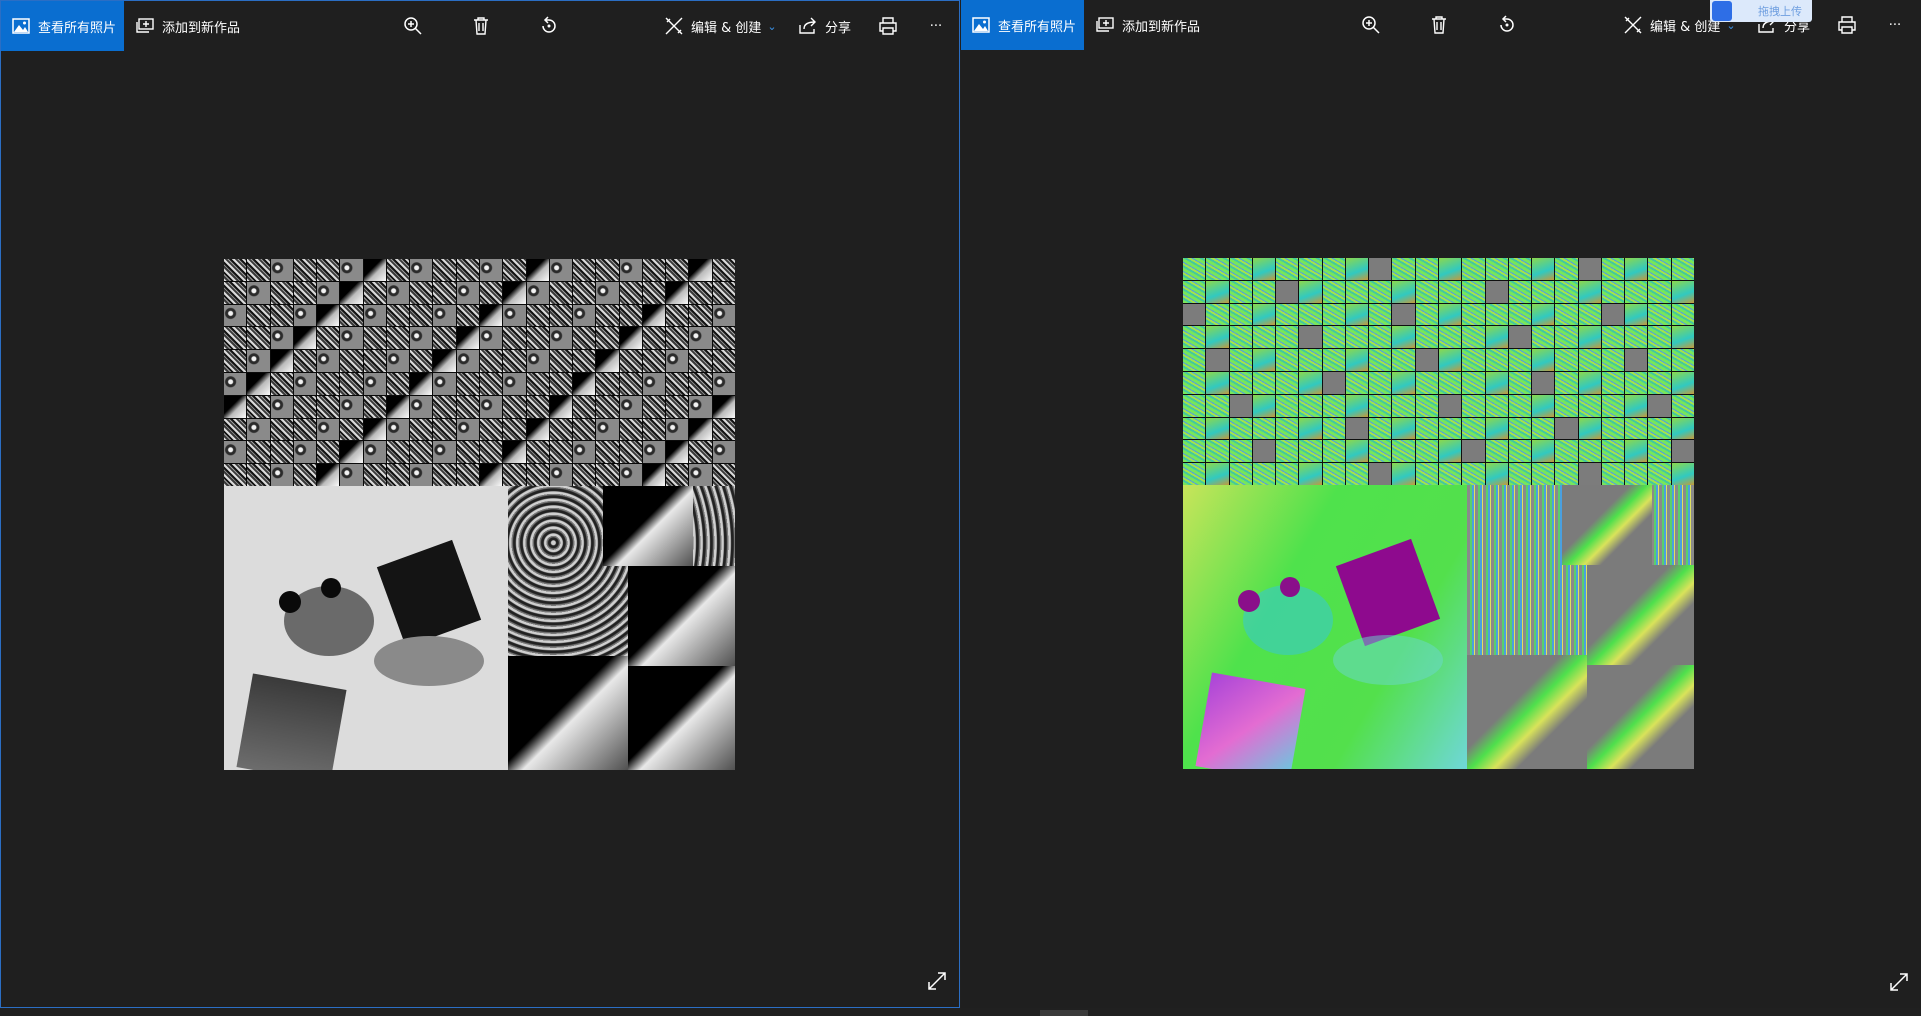 This screenshot has width=1921, height=1016. I want to click on edit-create-button: 编辑 & 创建 ⌄, so click(720, 26).